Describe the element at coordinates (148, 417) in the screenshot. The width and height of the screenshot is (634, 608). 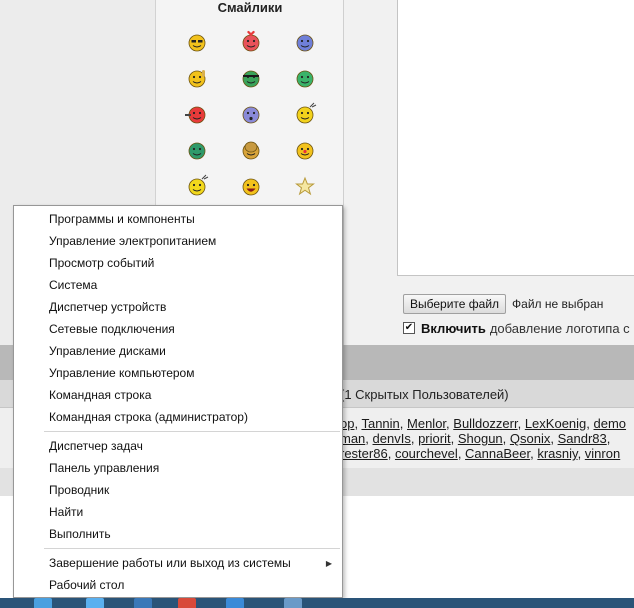
I see `menu-item-label: Командная строка (администратор)` at that location.